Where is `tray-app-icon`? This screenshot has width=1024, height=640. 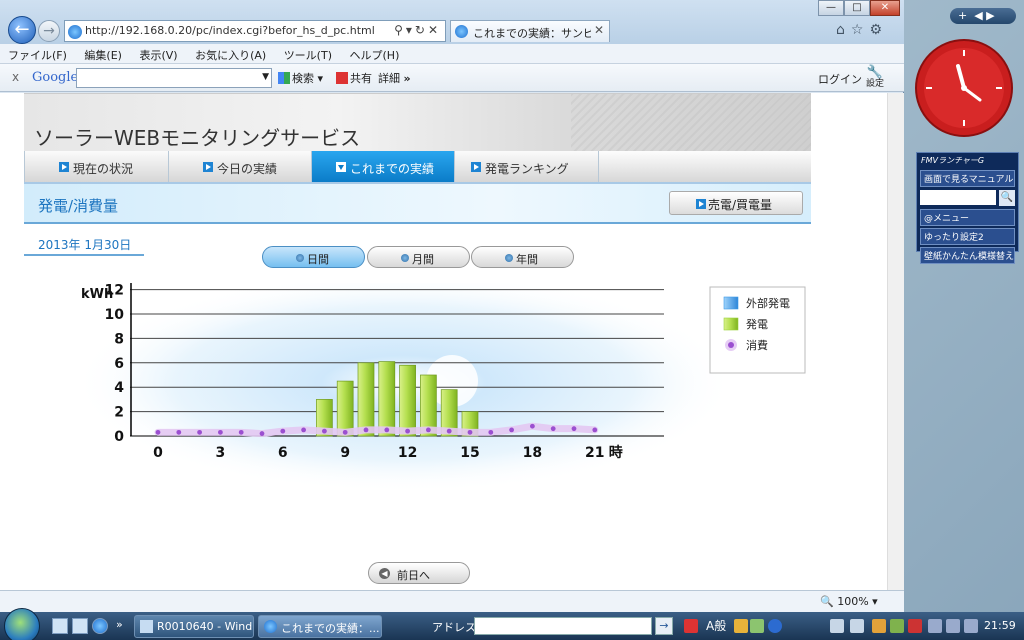 tray-app-icon is located at coordinates (691, 626).